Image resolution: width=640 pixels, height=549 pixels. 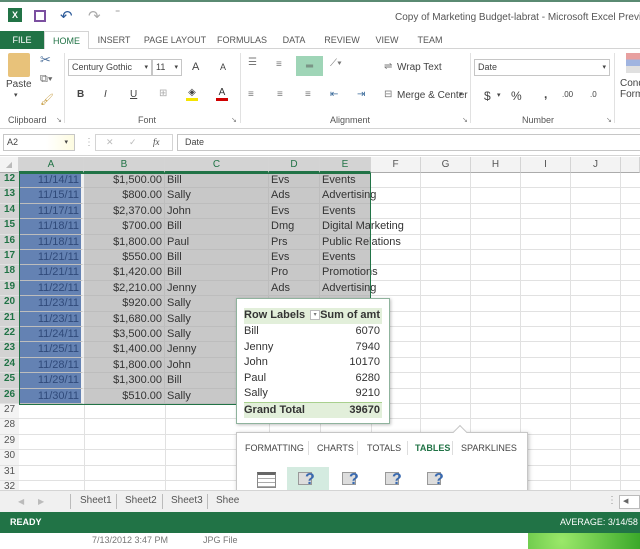 I want to click on tab-view: VIEW, so click(x=387, y=40).